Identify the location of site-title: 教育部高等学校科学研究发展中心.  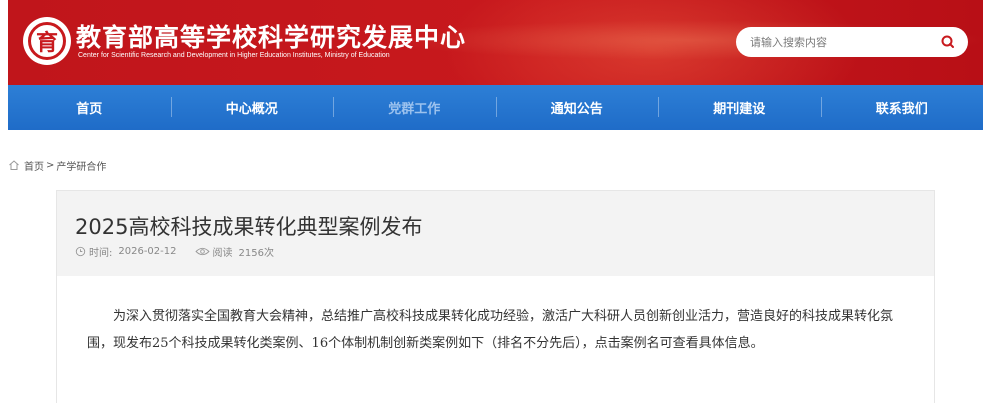
(271, 36).